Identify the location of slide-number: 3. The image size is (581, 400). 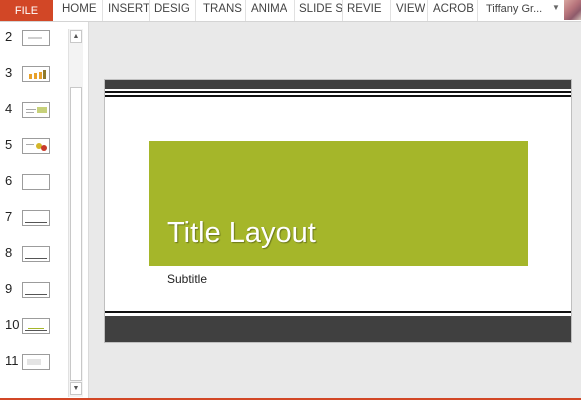
(9, 72).